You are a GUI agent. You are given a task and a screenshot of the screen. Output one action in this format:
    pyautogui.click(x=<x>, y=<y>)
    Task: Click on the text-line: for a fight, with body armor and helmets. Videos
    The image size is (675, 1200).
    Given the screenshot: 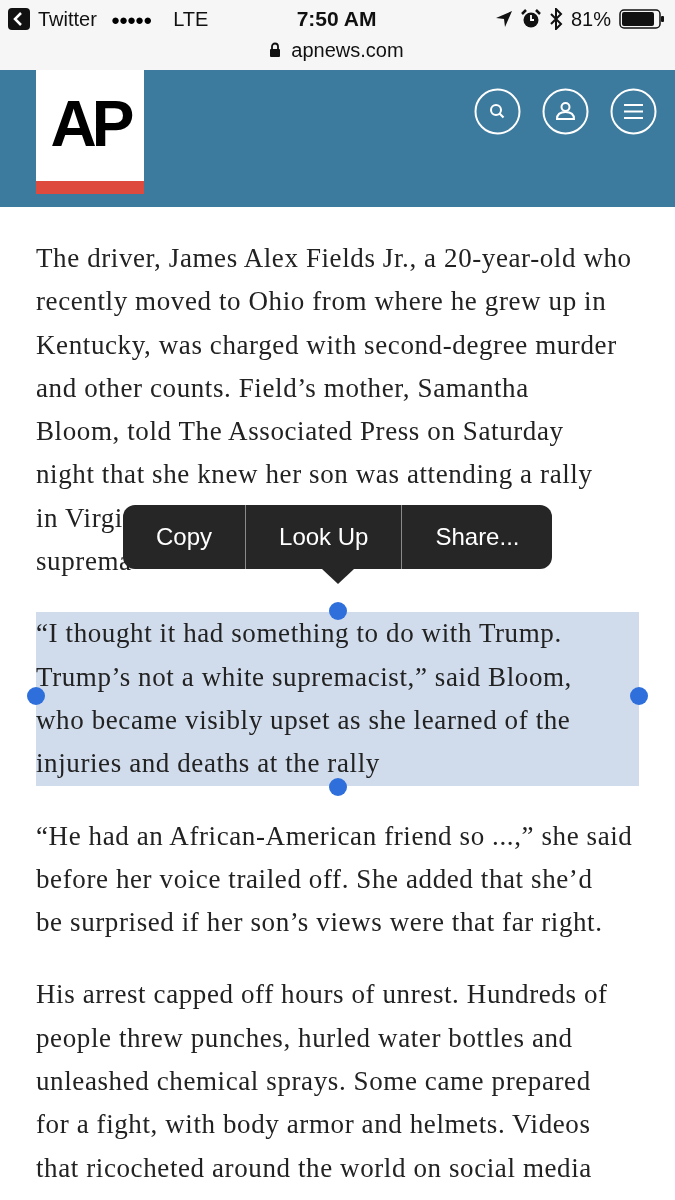 What is the action you would take?
    pyautogui.click(x=313, y=1125)
    